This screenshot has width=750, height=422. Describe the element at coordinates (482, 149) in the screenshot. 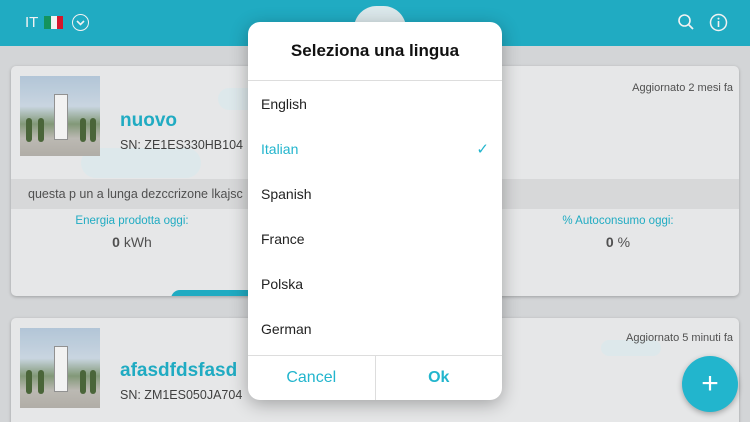

I see `checkmark-icon: ✓` at that location.